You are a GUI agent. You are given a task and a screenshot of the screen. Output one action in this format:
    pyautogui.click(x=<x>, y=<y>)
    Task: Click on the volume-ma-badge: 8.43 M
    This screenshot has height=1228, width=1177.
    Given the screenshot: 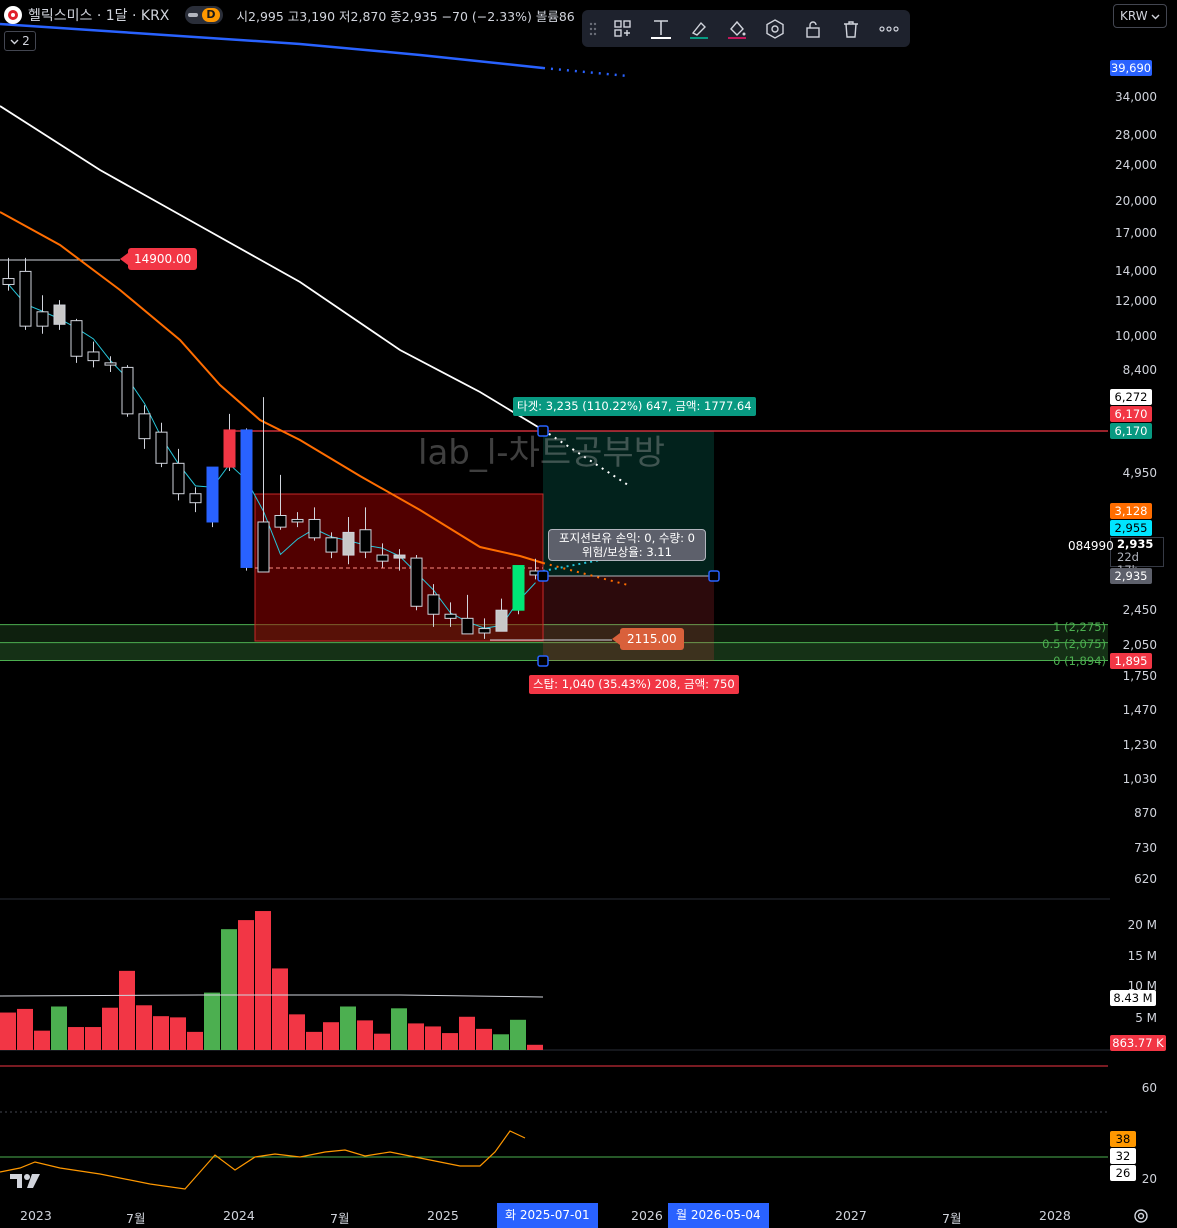 What is the action you would take?
    pyautogui.click(x=1133, y=998)
    